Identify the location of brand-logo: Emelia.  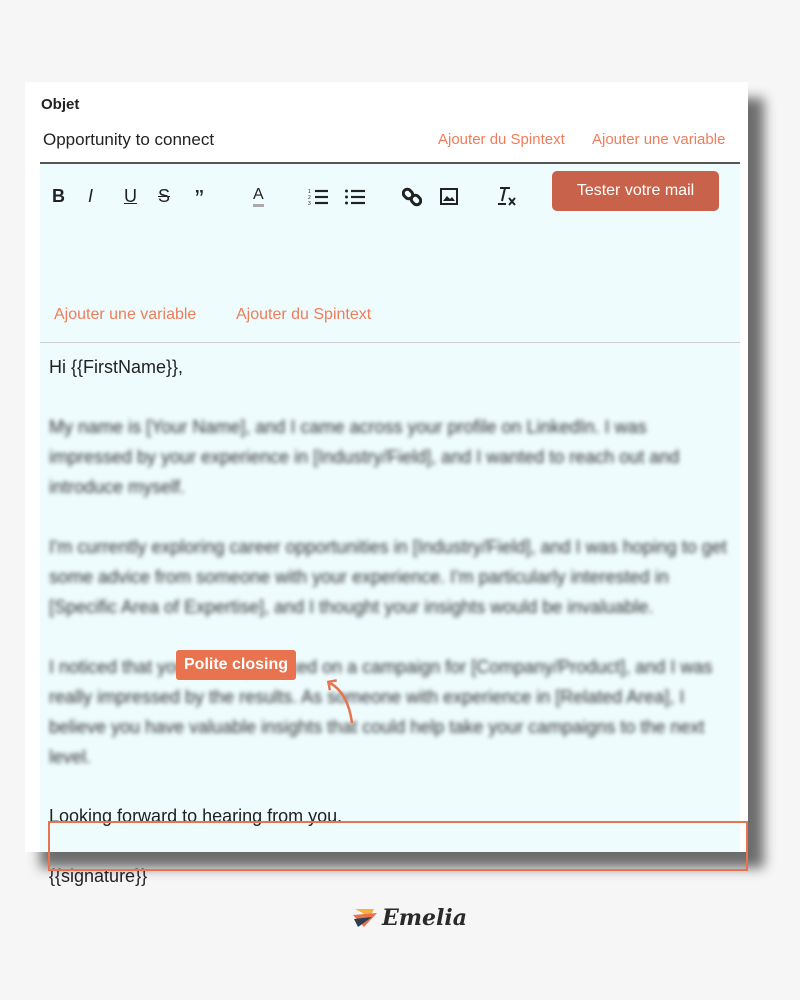
(409, 918).